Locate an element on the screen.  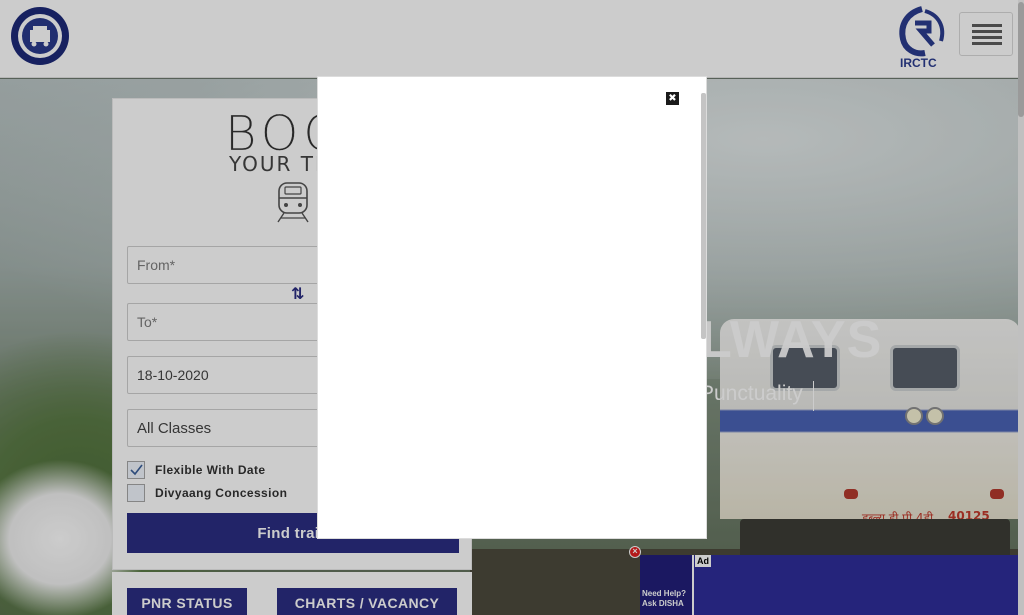
modal-scrollbar is located at coordinates (703, 216).